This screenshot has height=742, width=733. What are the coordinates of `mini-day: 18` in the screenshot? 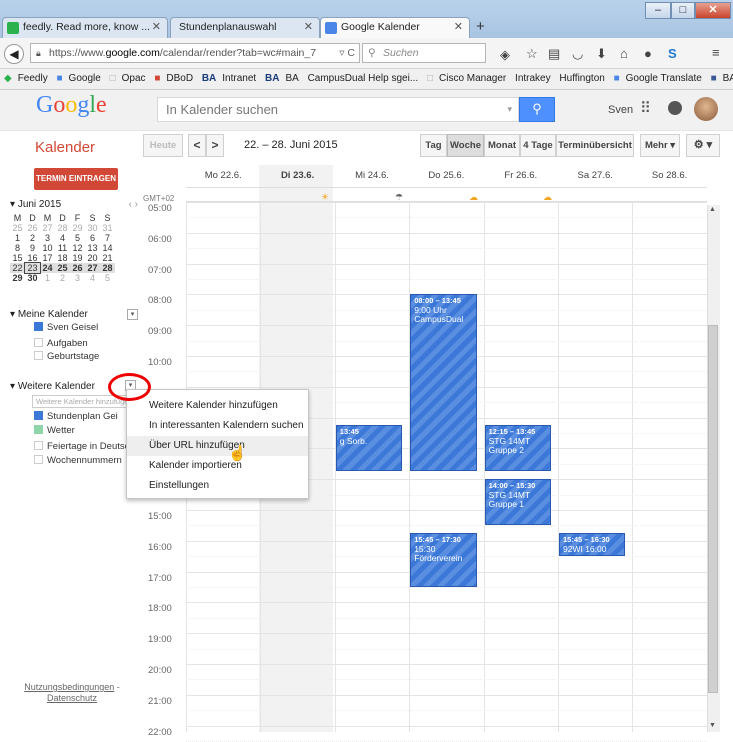 It's located at (62, 258).